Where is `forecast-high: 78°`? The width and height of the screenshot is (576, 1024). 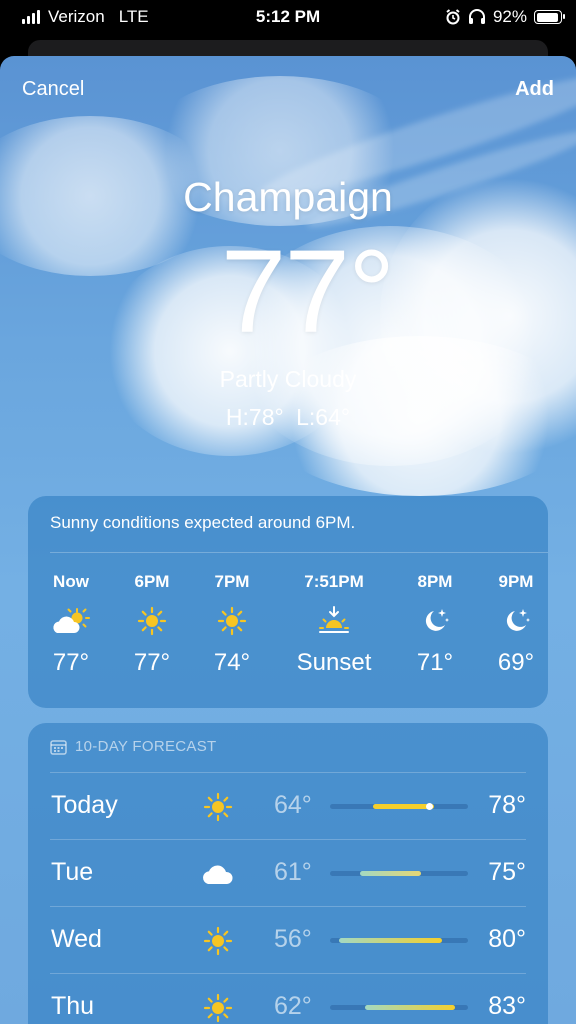
forecast-high: 78° is located at coordinates (507, 805).